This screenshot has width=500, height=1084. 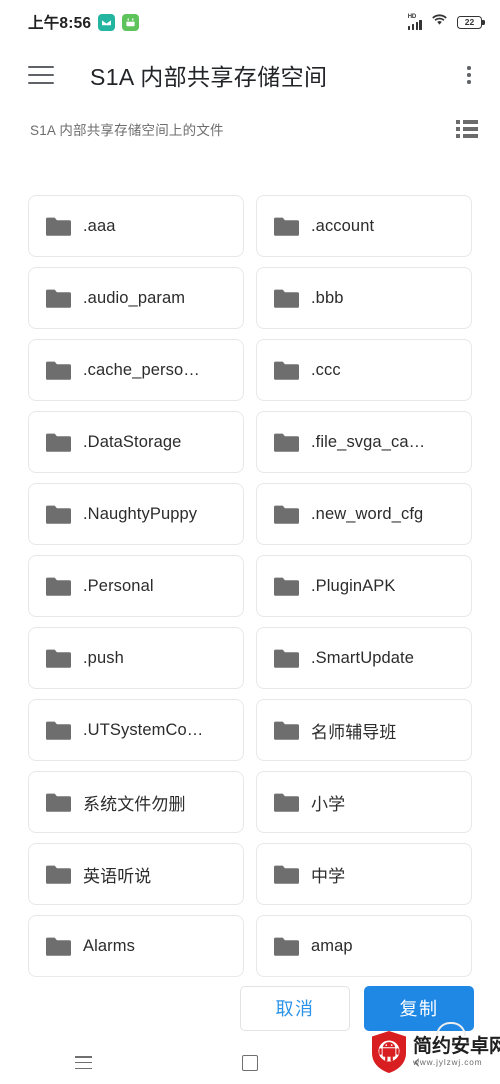 I want to click on hd-label: HD, so click(x=412, y=16).